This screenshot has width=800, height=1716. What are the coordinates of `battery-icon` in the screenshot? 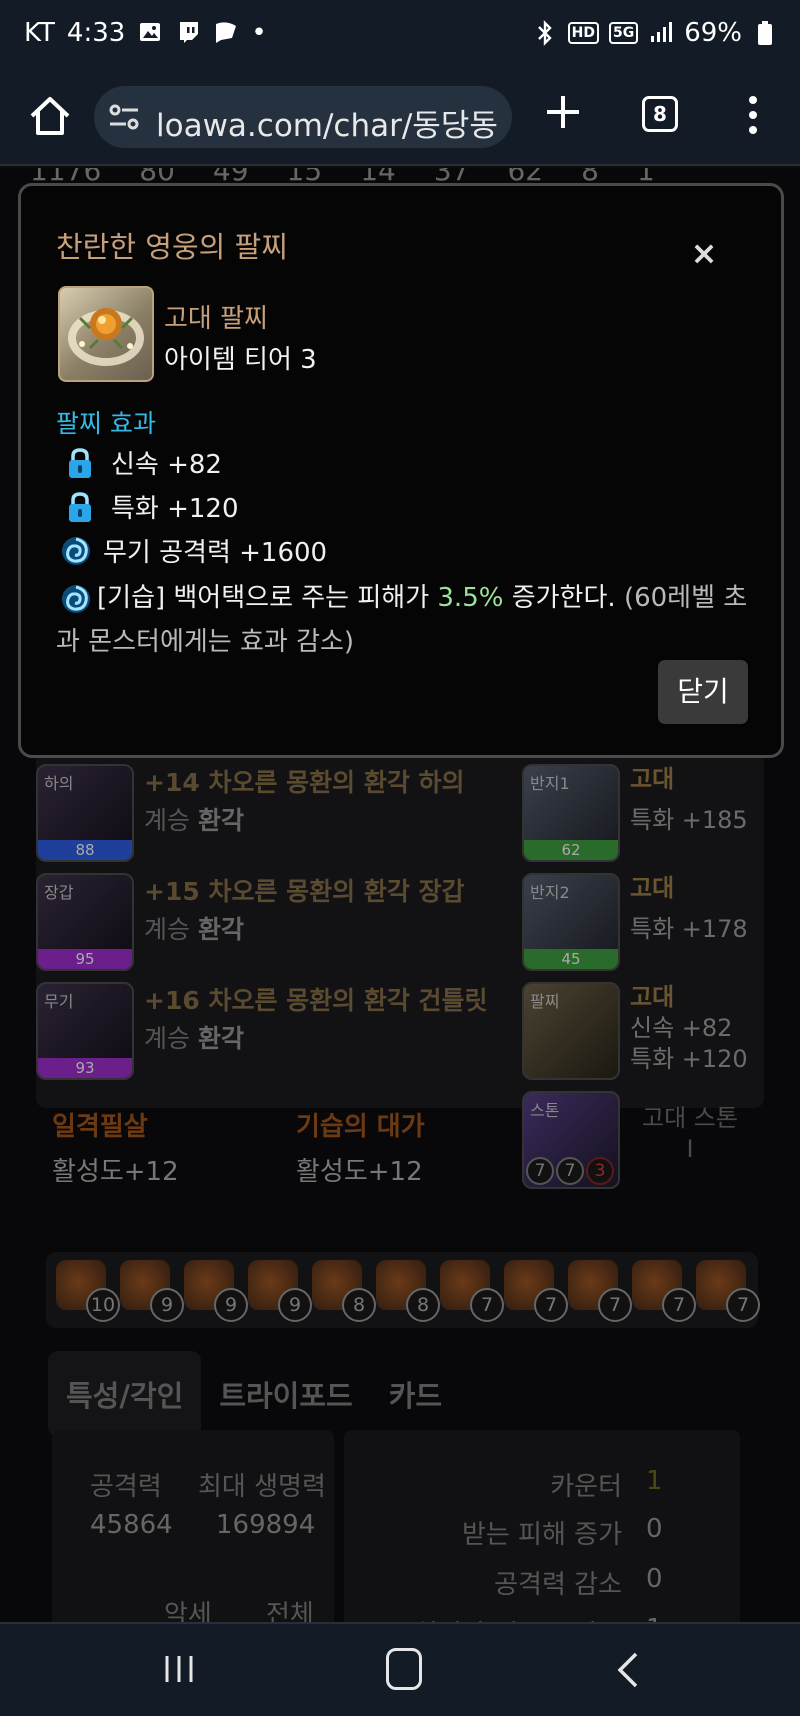 It's located at (765, 33).